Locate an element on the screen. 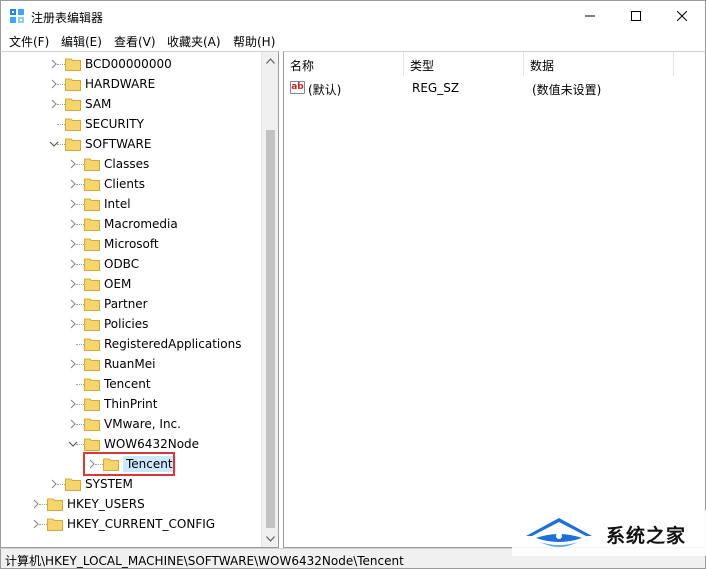 The image size is (706, 569). column-header-type: 类型 is located at coordinates (464, 64).